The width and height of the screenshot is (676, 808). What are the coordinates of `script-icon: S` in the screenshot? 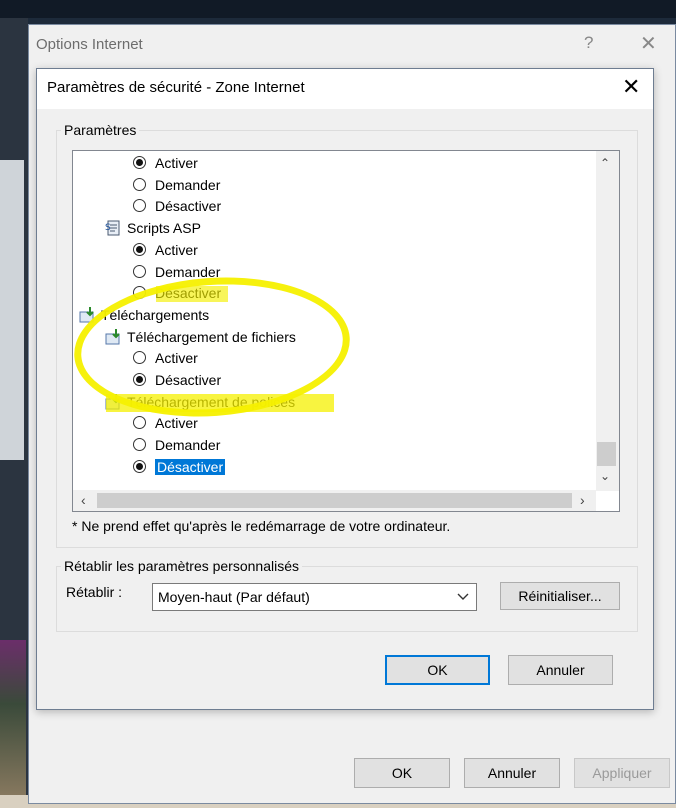 It's located at (112, 228).